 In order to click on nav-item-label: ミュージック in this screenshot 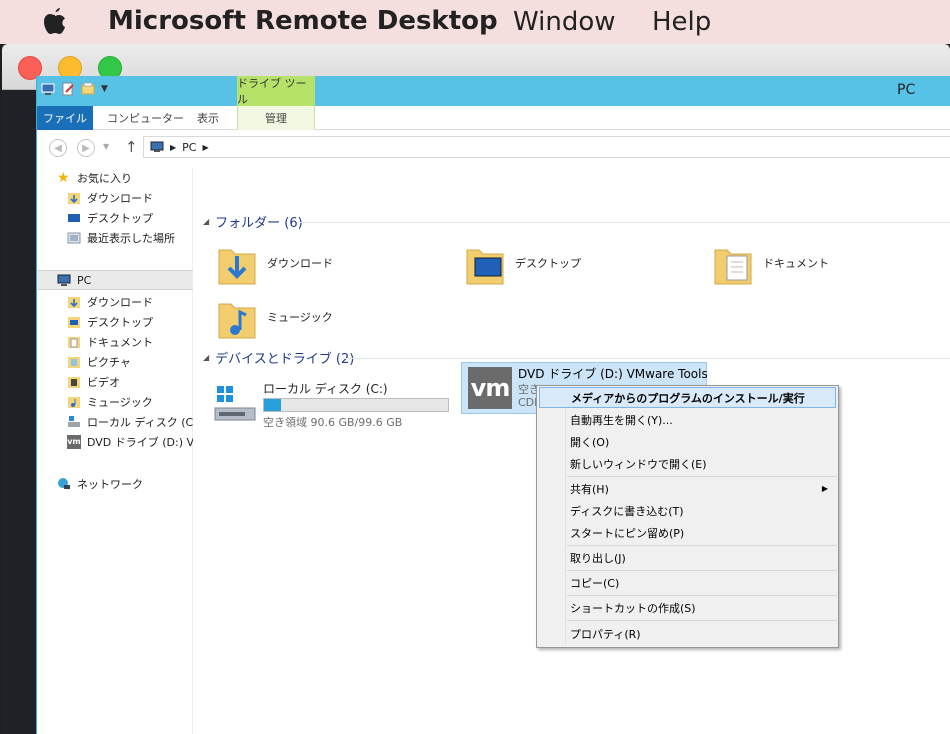, I will do `click(120, 402)`.